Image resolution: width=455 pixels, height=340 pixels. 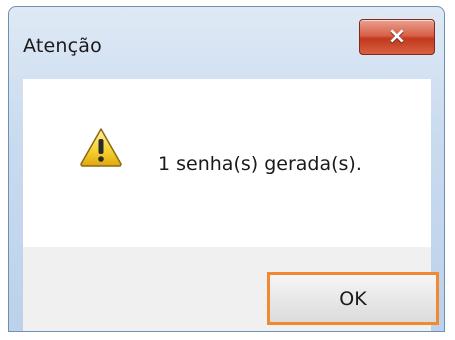 What do you see at coordinates (260, 164) in the screenshot?
I see `message-text: 1 senha(s) gerada(s).` at bounding box center [260, 164].